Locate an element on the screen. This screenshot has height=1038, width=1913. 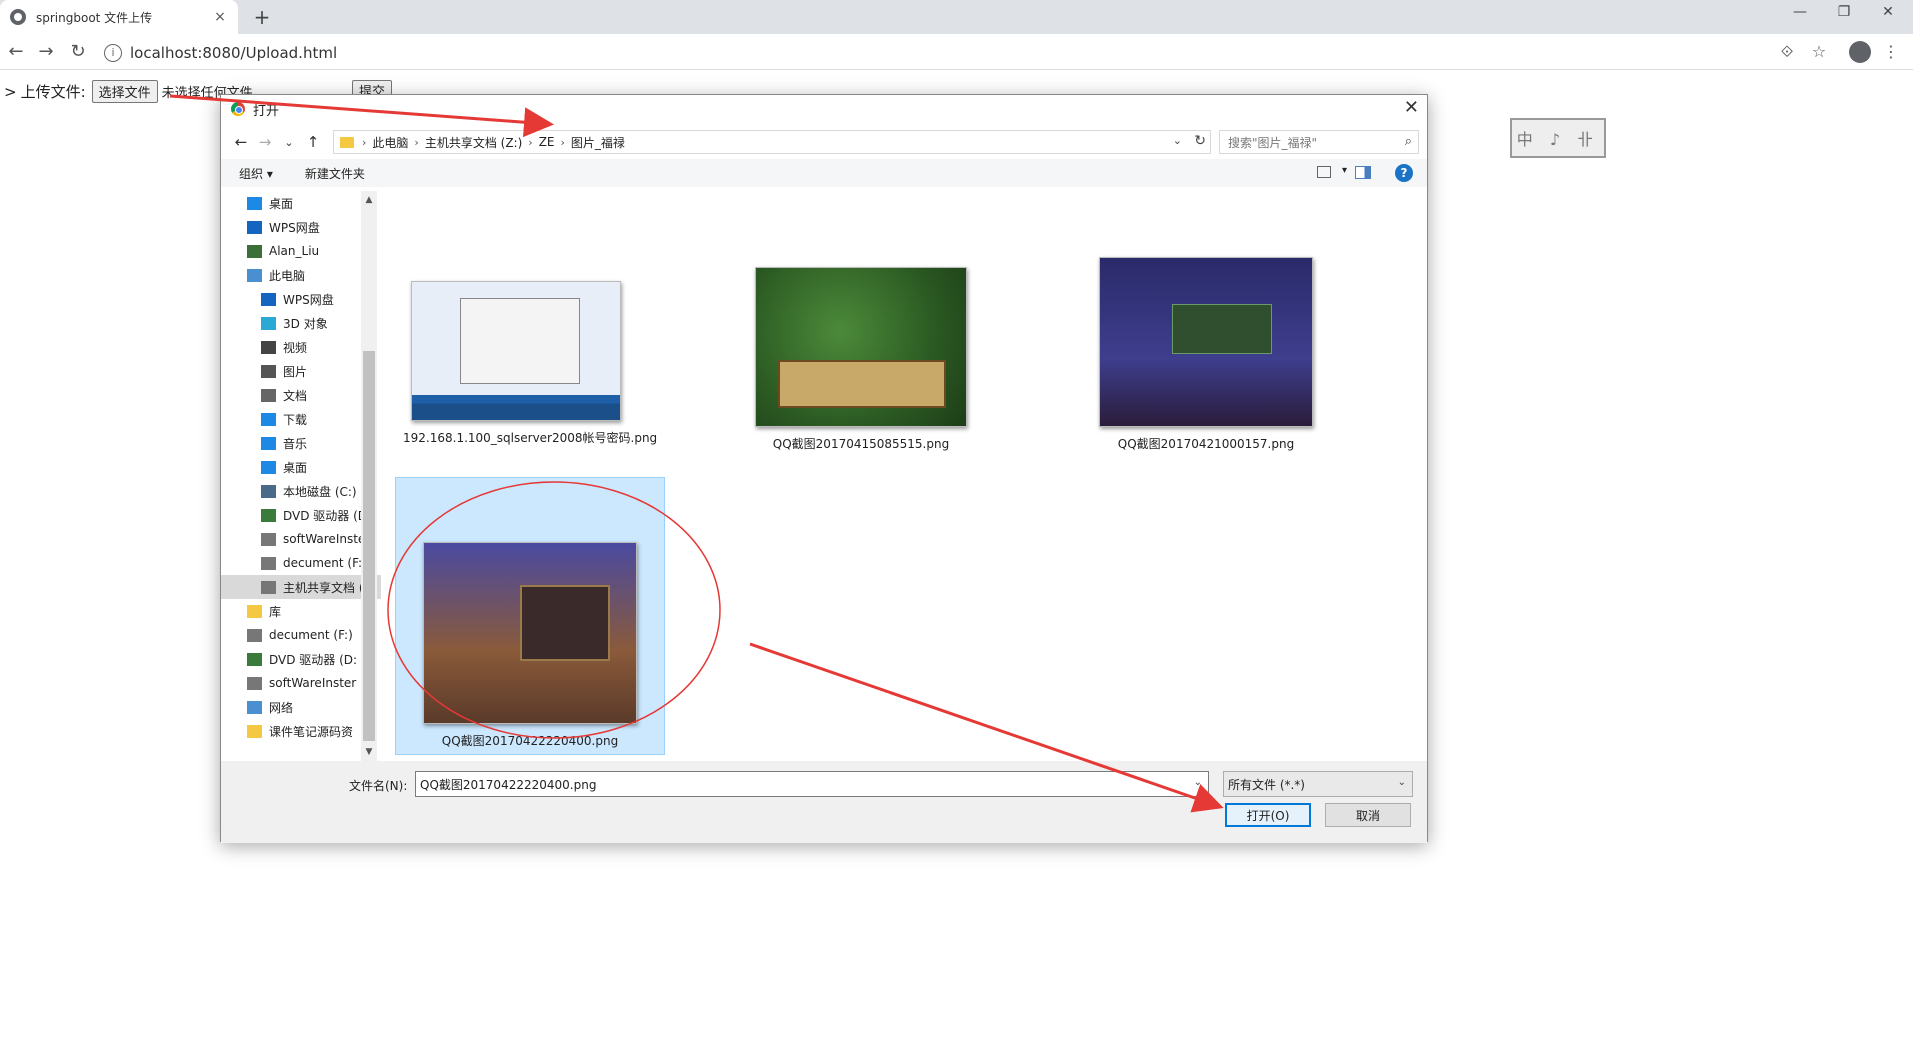
nav-item: 库 is located at coordinates (301, 611).